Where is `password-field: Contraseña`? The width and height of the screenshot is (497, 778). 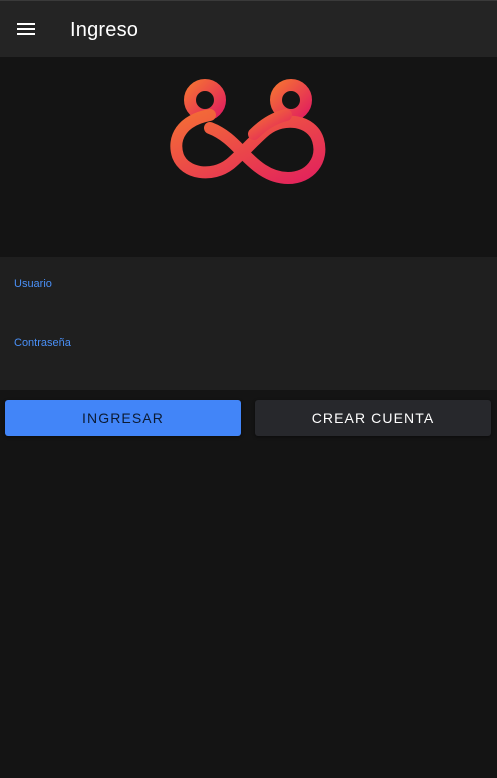 password-field: Contraseña is located at coordinates (248, 355).